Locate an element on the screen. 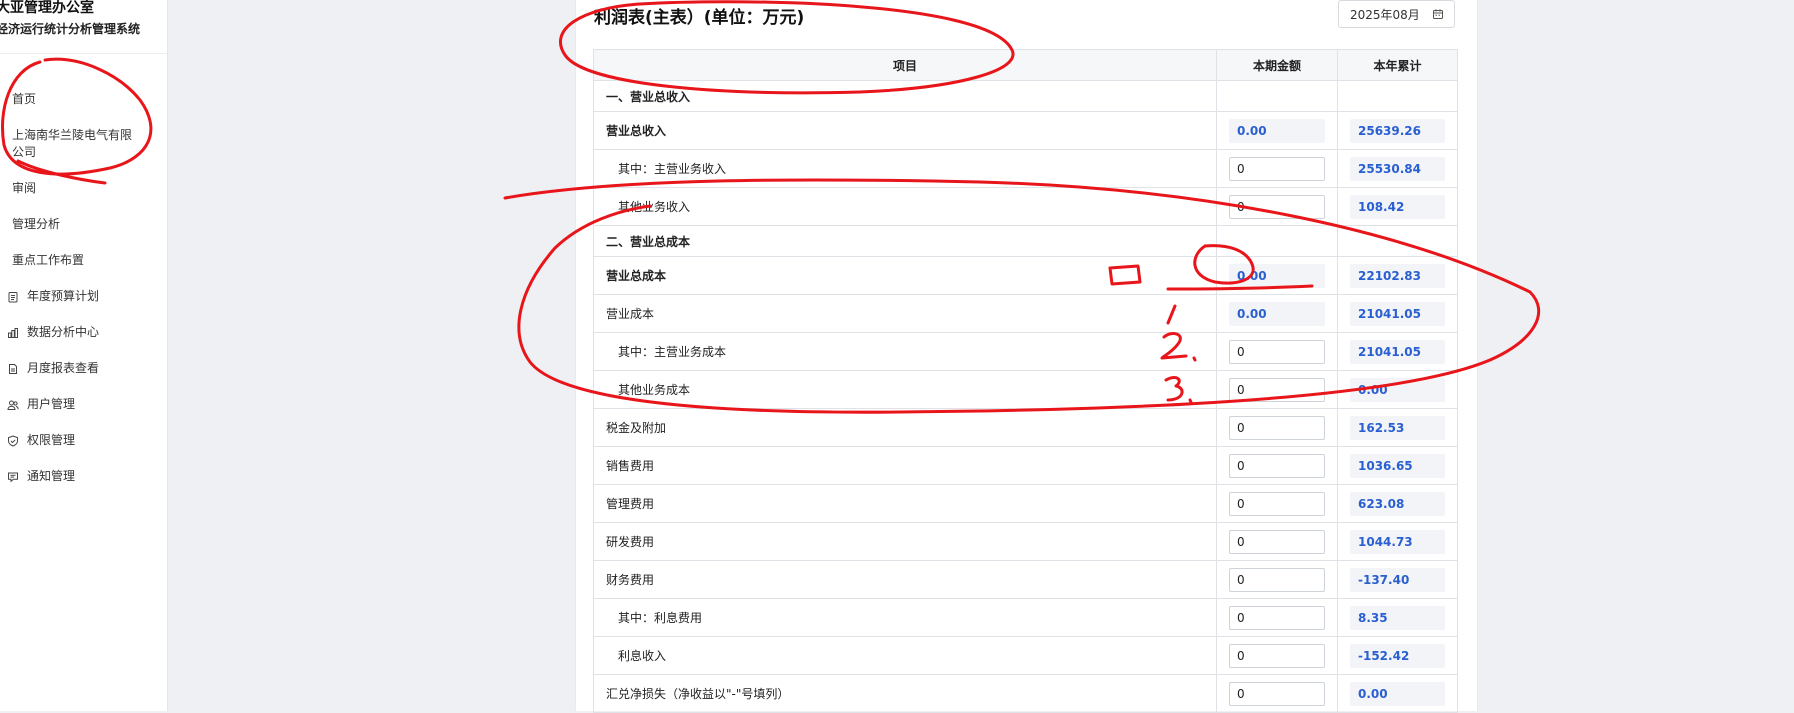 This screenshot has height=713, width=1794. item-label: 营业成本 is located at coordinates (905, 313).